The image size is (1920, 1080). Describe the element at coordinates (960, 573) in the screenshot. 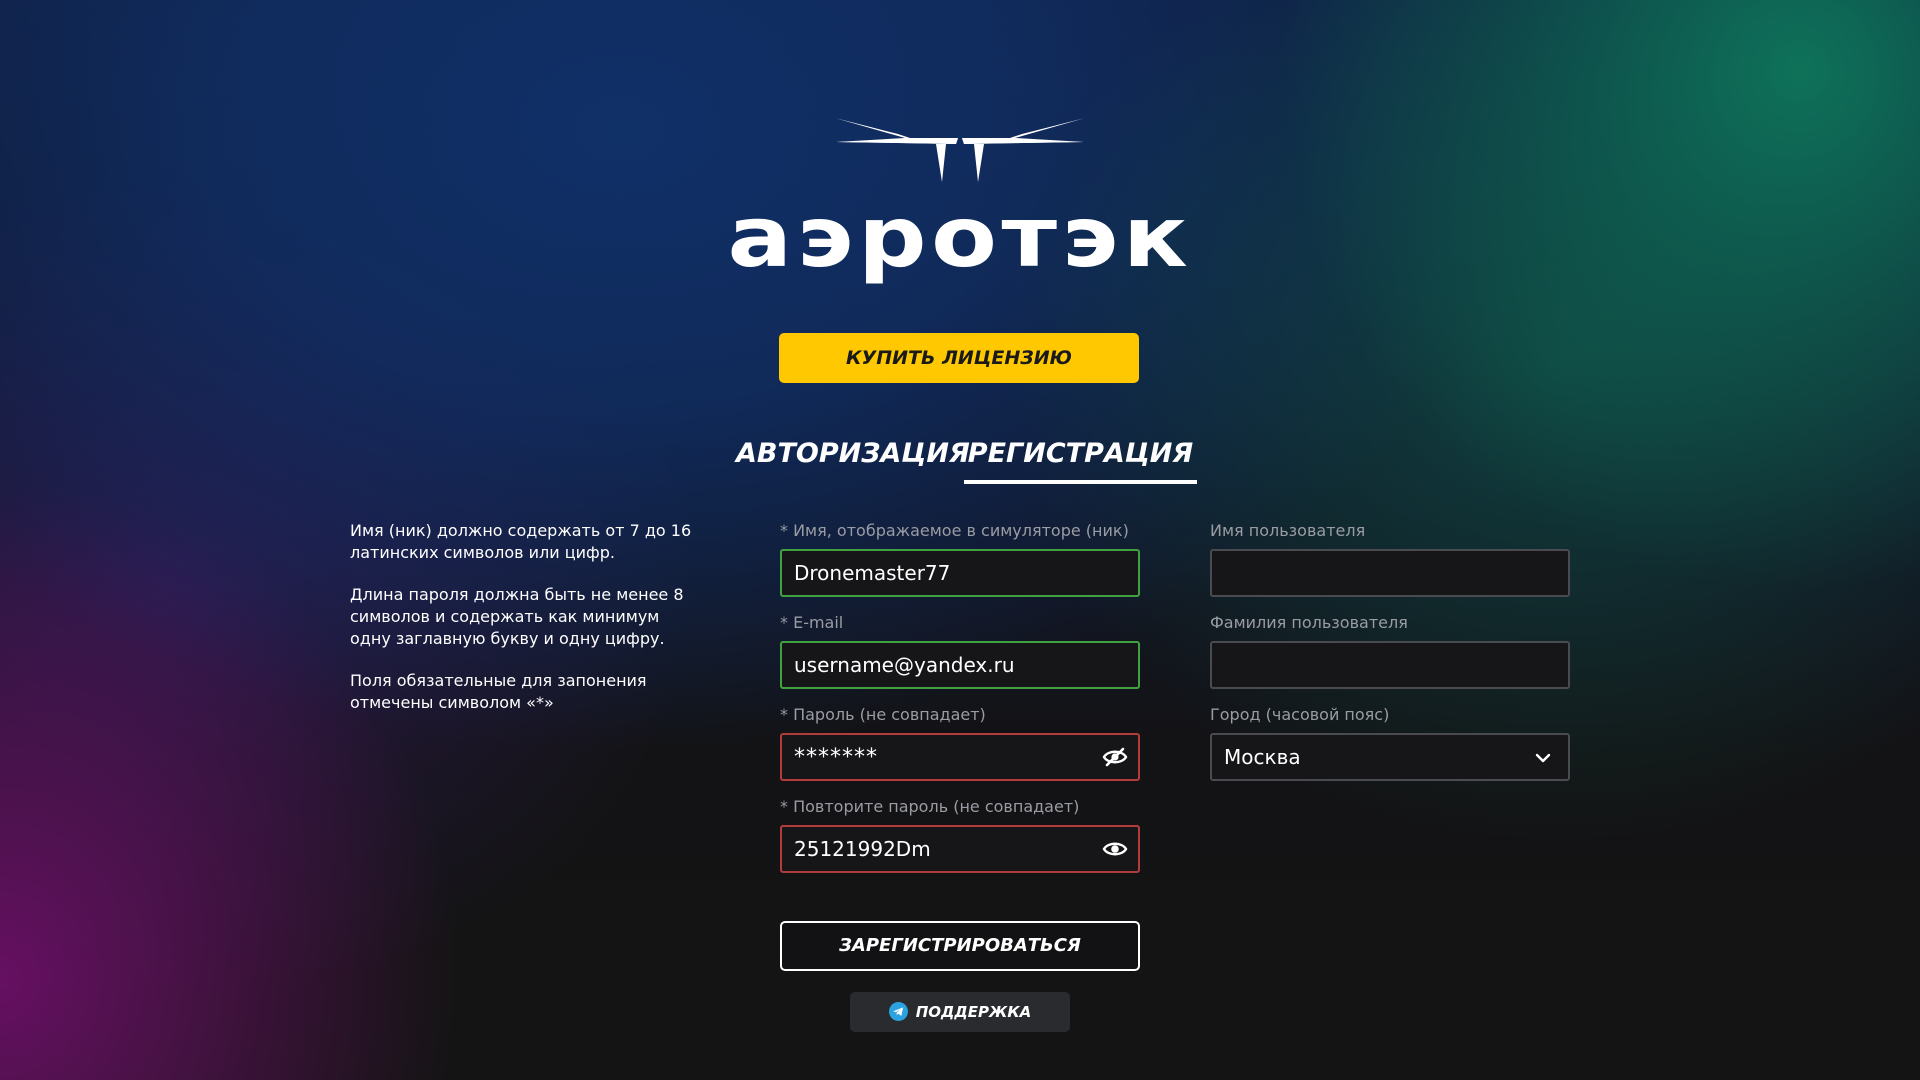

I see `nick-field: Dronemaster77` at that location.